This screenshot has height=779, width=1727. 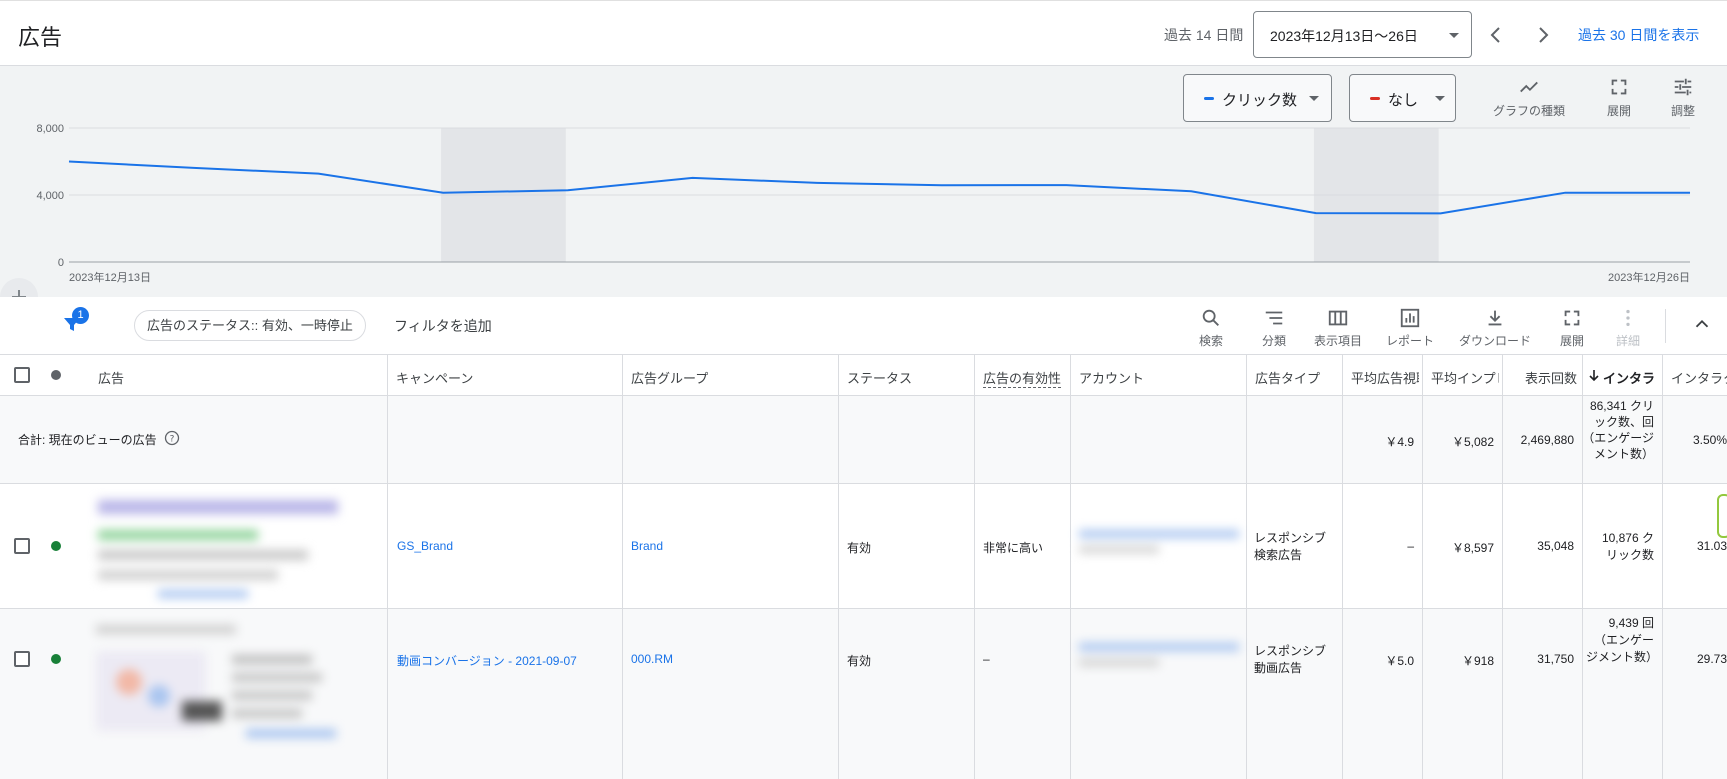 I want to click on y-tick-label: 4,000, so click(x=50, y=196).